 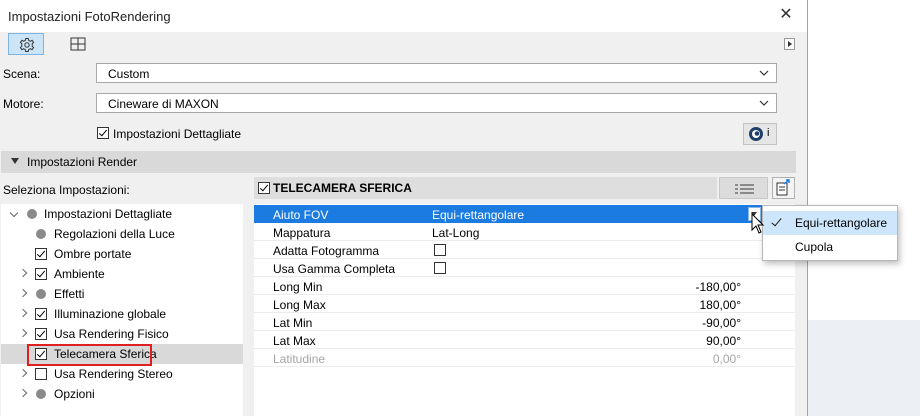 I want to click on engine-label: Motore:, so click(x=23, y=104).